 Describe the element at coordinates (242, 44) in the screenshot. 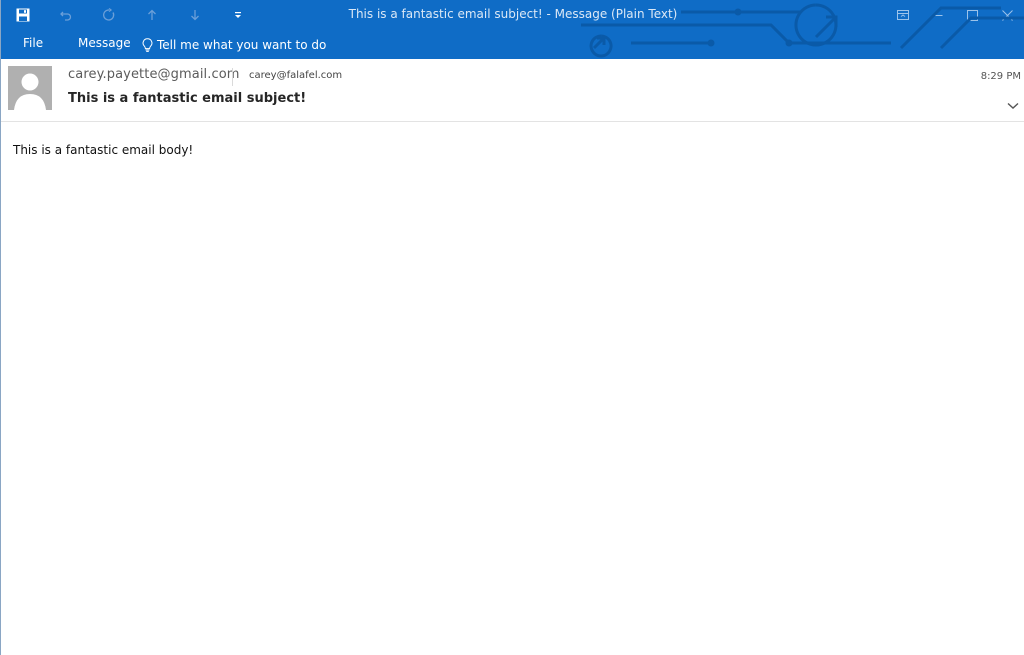

I see `tell-me-text: Tell me what you want to do` at that location.